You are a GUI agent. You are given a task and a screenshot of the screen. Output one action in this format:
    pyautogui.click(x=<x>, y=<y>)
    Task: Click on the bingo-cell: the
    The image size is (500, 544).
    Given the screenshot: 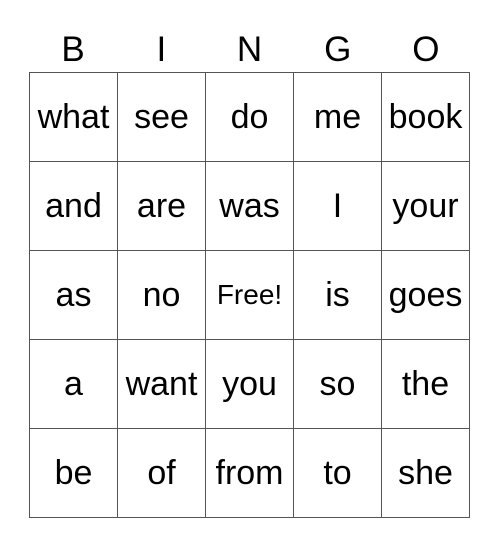 What is the action you would take?
    pyautogui.click(x=425, y=384)
    